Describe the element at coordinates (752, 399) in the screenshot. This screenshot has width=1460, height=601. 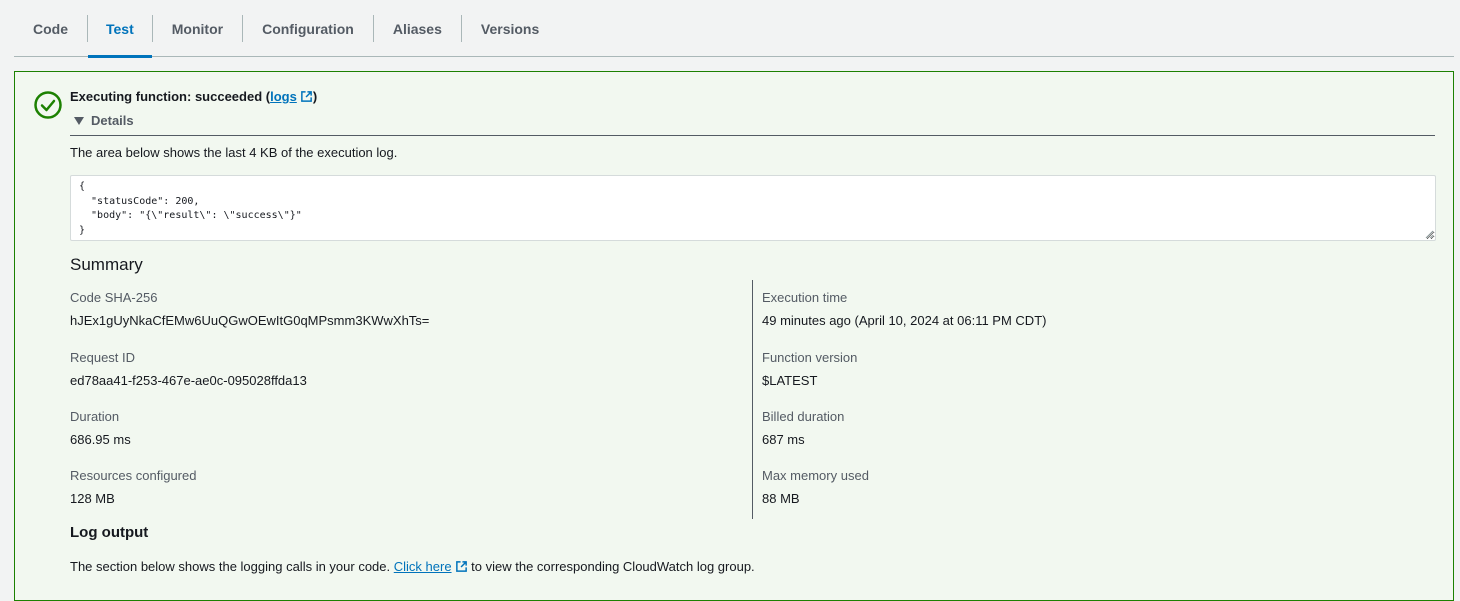
I see `summary-column-divider` at that location.